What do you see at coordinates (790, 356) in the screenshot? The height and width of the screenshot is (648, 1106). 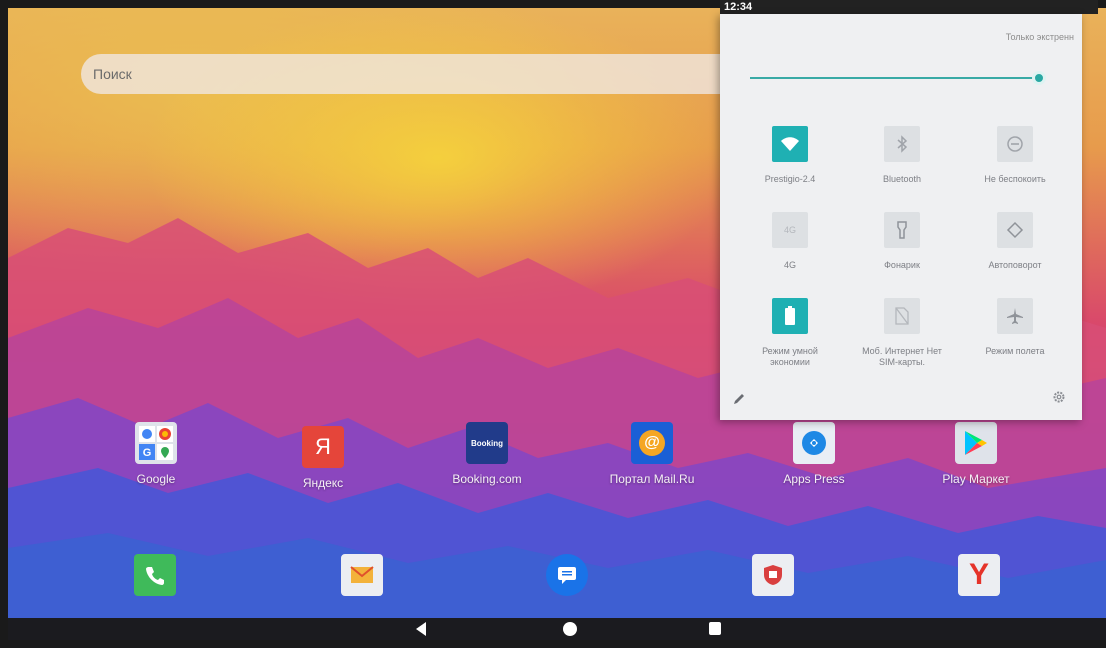 I see `tile-label: Режим умной экономии` at bounding box center [790, 356].